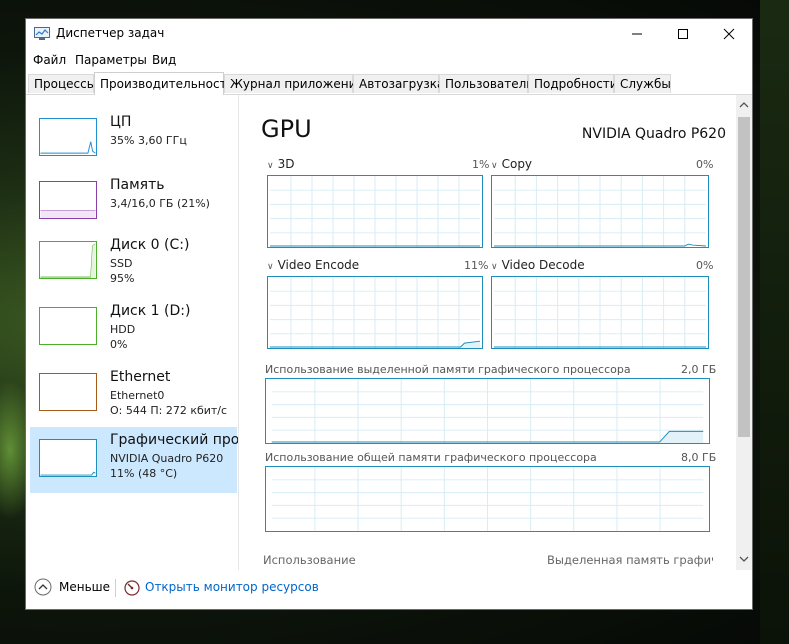 The width and height of the screenshot is (789, 644). What do you see at coordinates (137, 395) in the screenshot?
I see `sidebar-item-detail: Ethernet0` at bounding box center [137, 395].